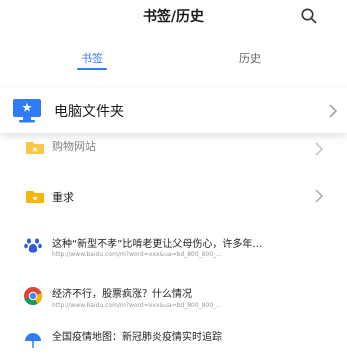  Describe the element at coordinates (309, 16) in the screenshot. I see `search-icon` at that location.